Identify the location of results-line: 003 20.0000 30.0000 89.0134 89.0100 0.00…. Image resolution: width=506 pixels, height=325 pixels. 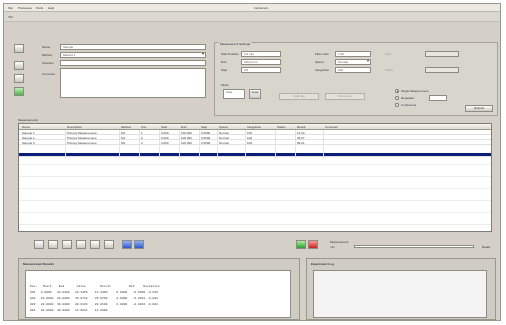
(94, 304).